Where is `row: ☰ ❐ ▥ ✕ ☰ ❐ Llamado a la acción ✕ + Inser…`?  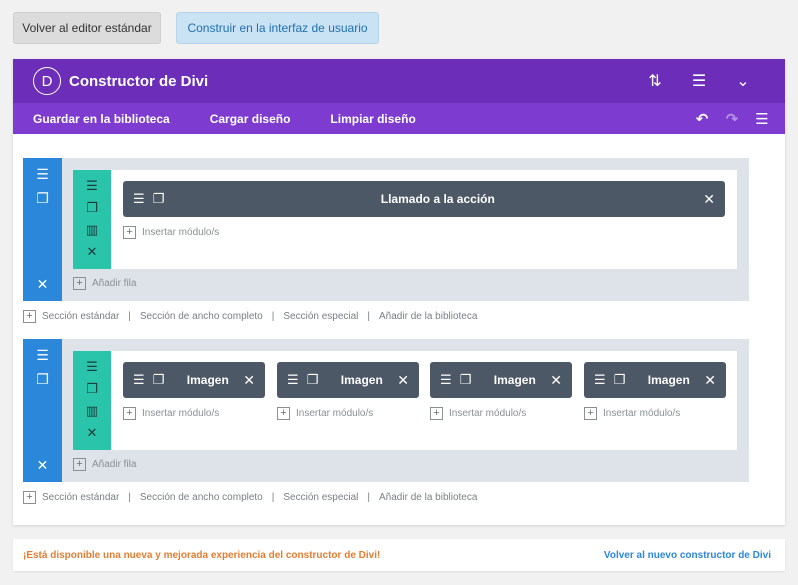
row: ☰ ❐ ▥ ✕ ☰ ❐ Llamado a la acción ✕ + Inser… is located at coordinates (405, 219).